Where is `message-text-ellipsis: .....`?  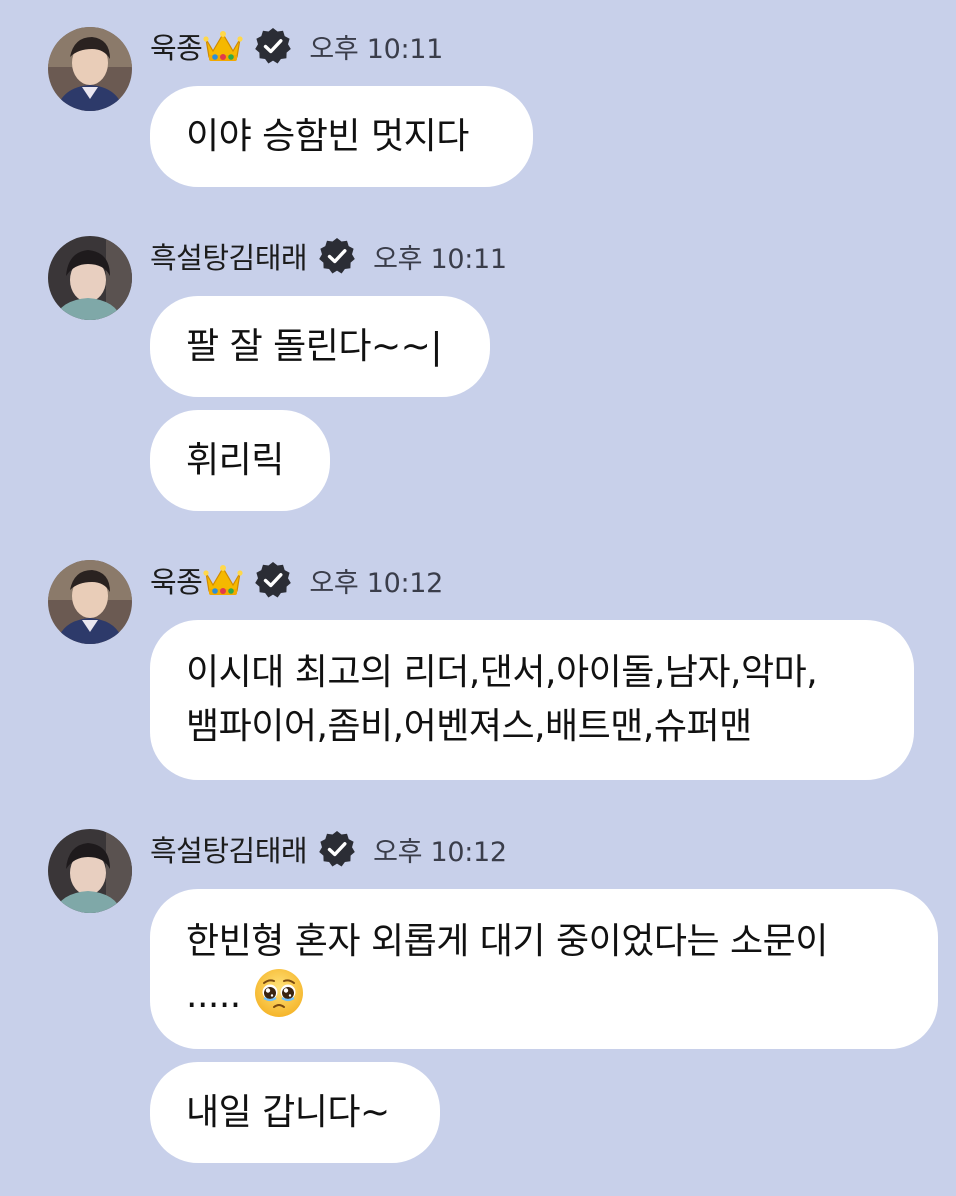 message-text-ellipsis: ..... is located at coordinates (213, 995).